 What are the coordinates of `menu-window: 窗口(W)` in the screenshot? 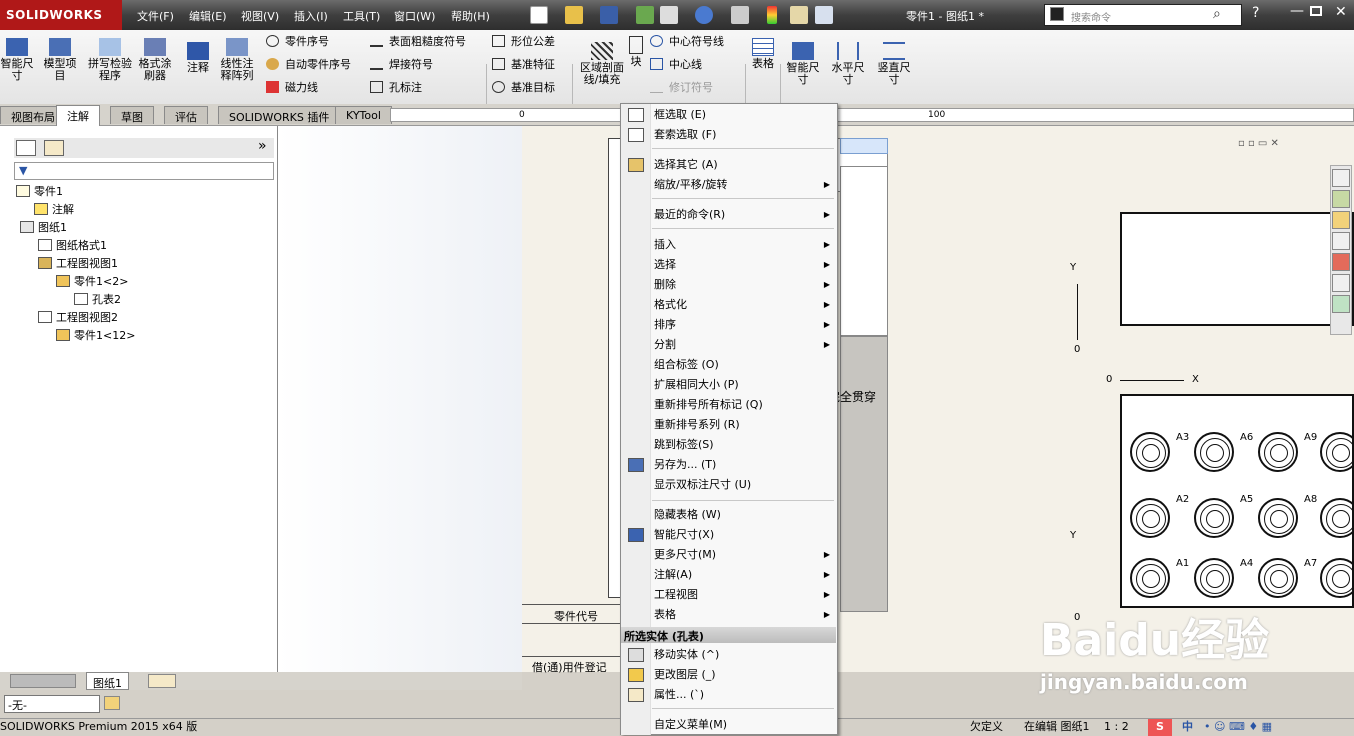 It's located at (414, 16).